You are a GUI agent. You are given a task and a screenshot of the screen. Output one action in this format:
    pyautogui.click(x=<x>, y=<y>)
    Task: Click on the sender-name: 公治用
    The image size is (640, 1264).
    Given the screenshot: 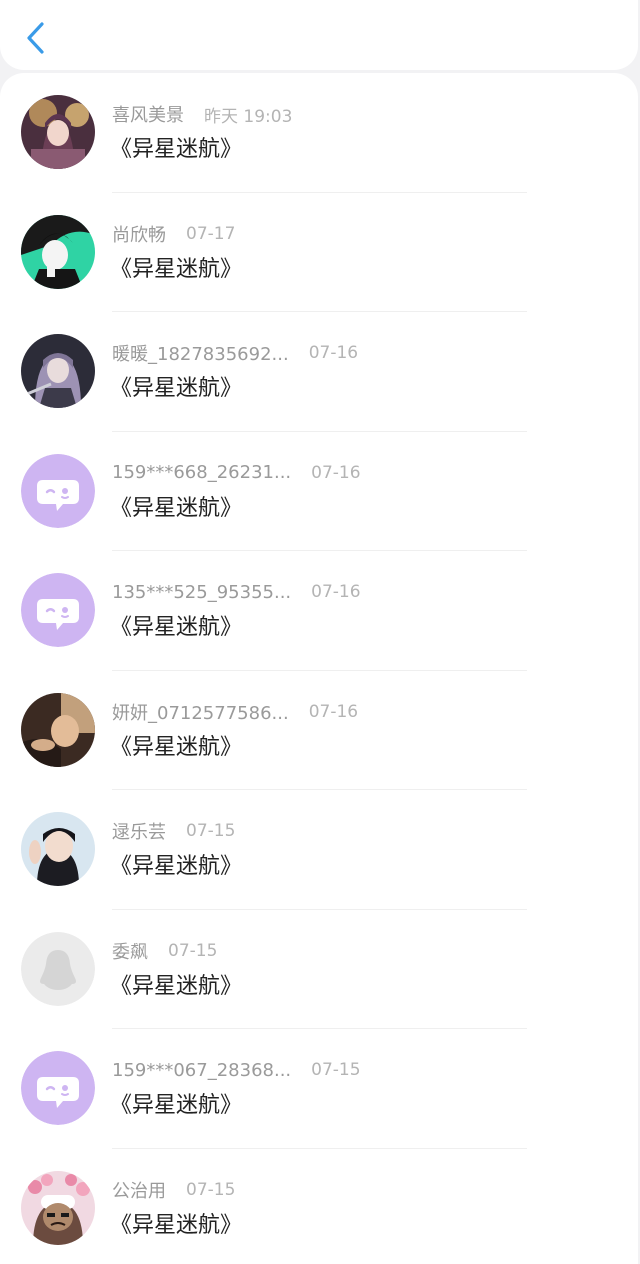 What is the action you would take?
    pyautogui.click(x=139, y=1190)
    